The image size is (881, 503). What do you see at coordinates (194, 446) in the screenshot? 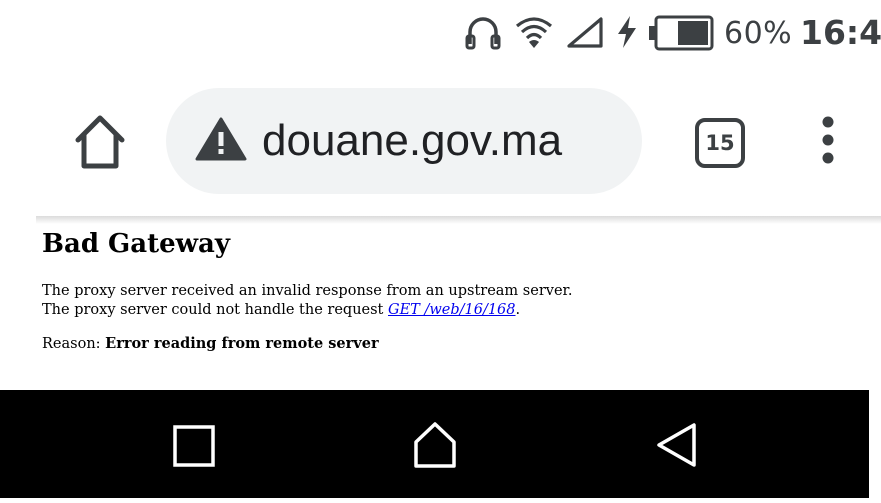
I see `recents-icon` at bounding box center [194, 446].